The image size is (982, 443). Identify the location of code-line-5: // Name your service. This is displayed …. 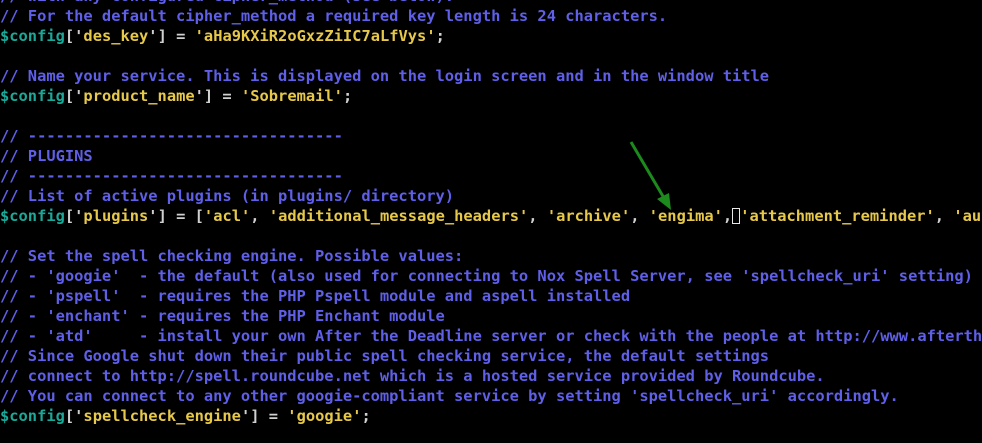
(491, 76).